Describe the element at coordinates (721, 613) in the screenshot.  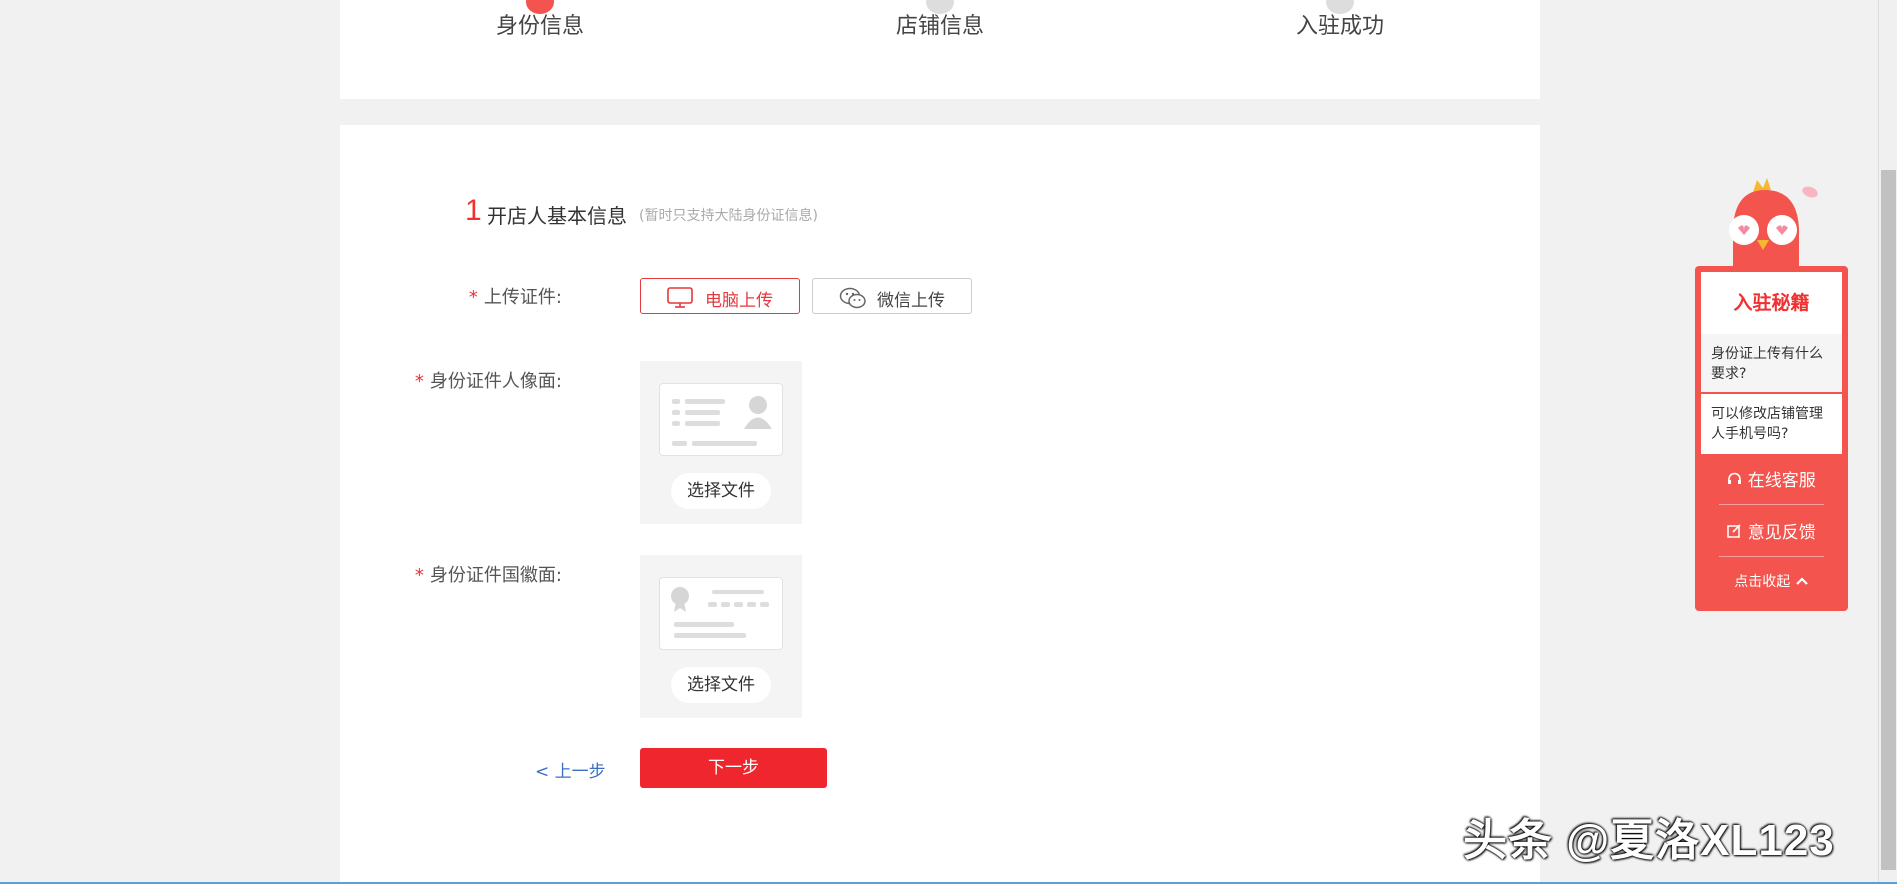
I see `id-back-placeholder-icon` at that location.